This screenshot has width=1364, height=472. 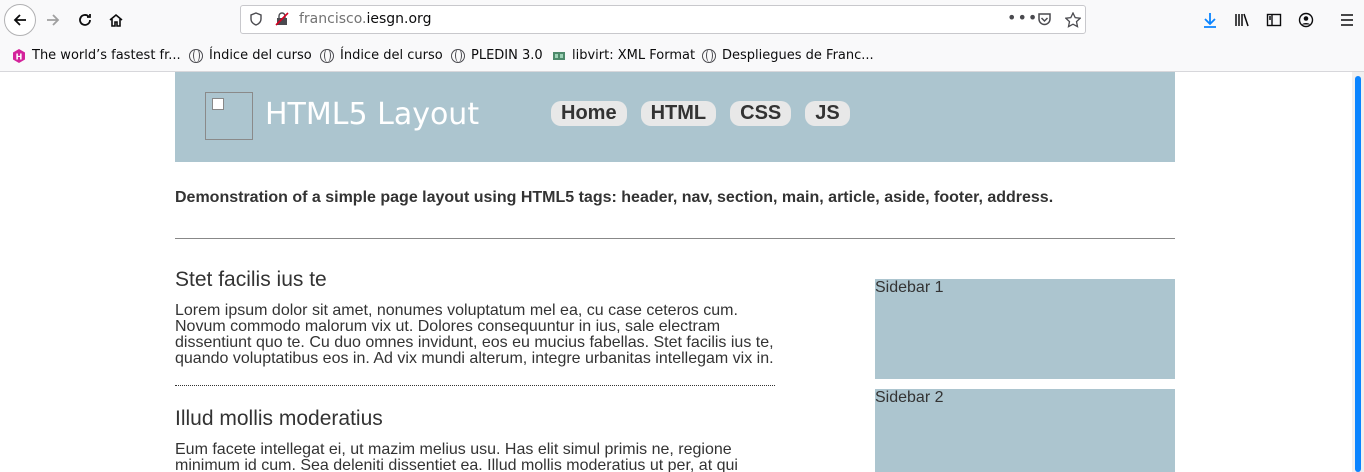 What do you see at coordinates (507, 55) in the screenshot?
I see `bookmark-label: PLEDIN 3.0` at bounding box center [507, 55].